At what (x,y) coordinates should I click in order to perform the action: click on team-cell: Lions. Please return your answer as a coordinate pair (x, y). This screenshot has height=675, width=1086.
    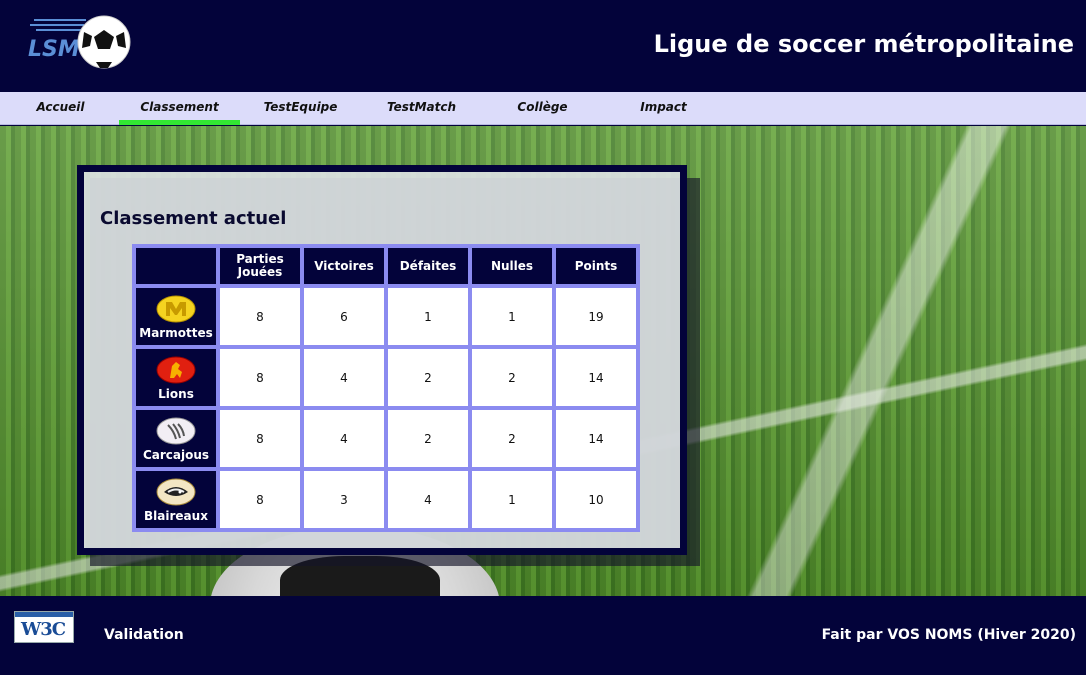
    Looking at the image, I should click on (176, 377).